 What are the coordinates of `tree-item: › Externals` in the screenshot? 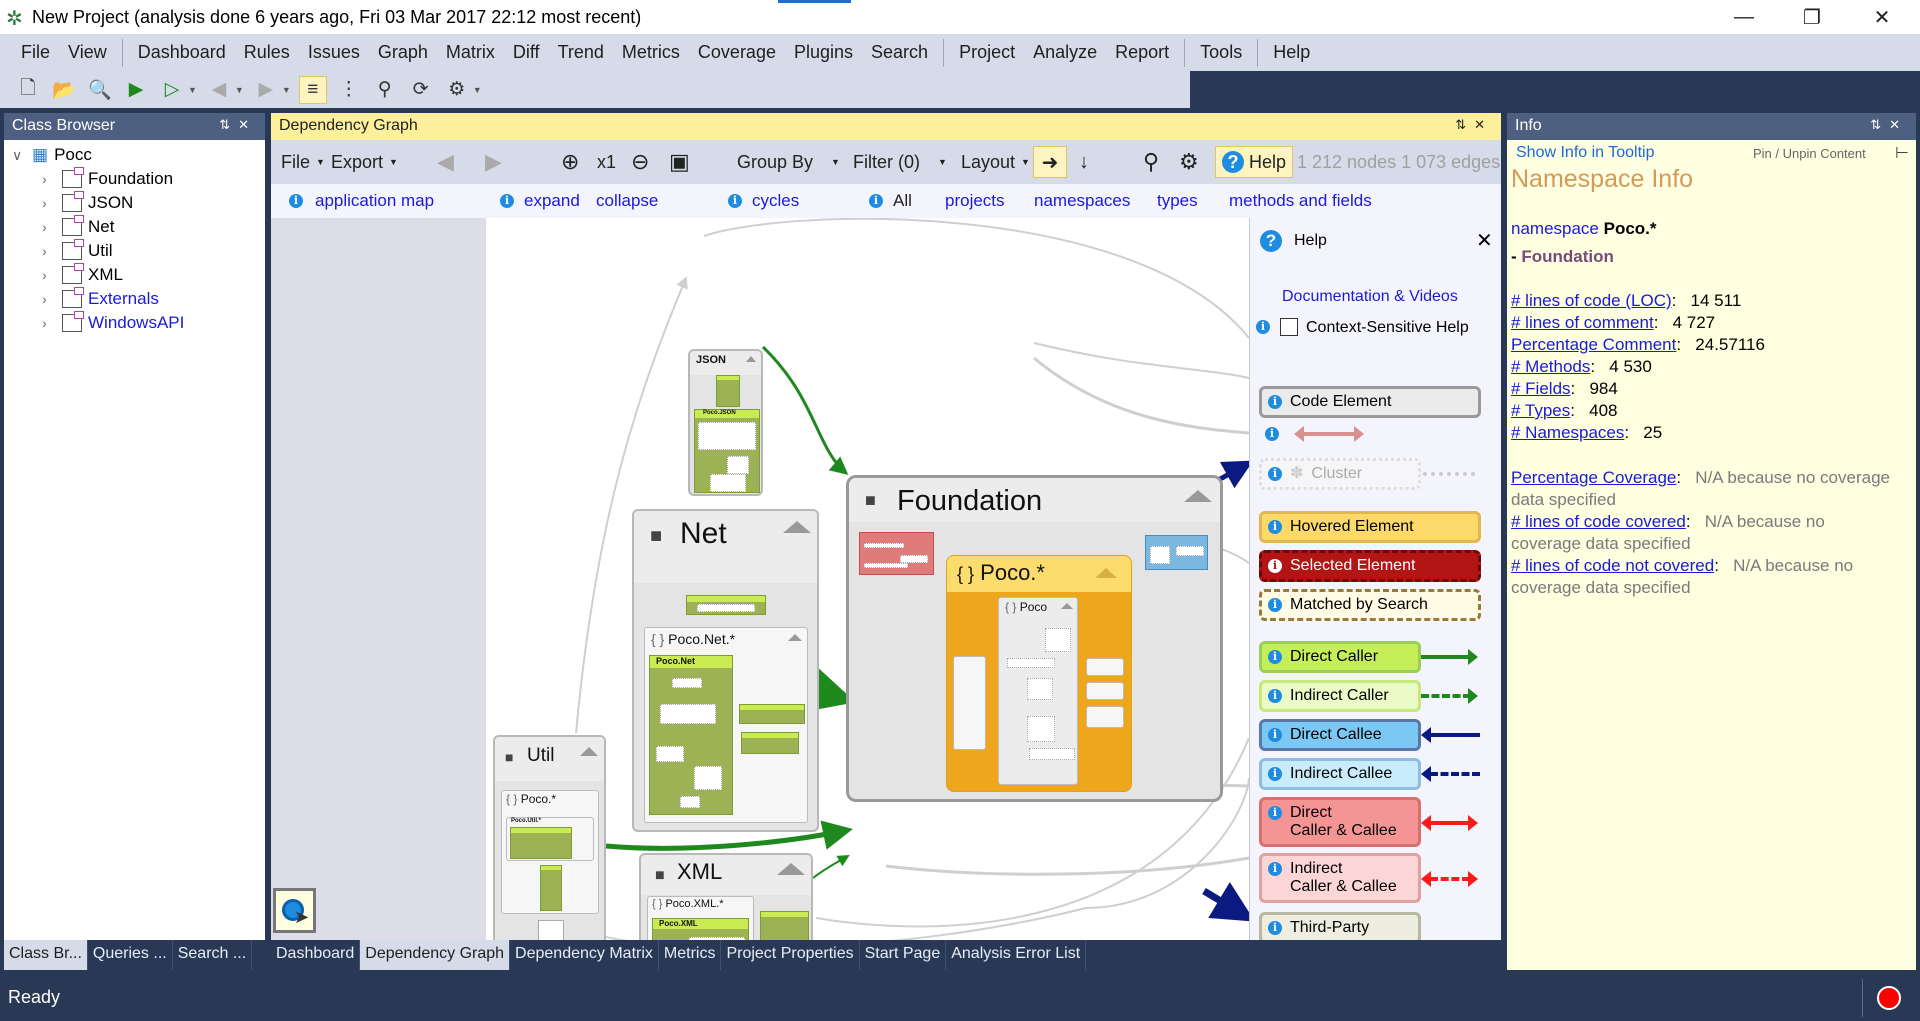 It's located at (100, 299).